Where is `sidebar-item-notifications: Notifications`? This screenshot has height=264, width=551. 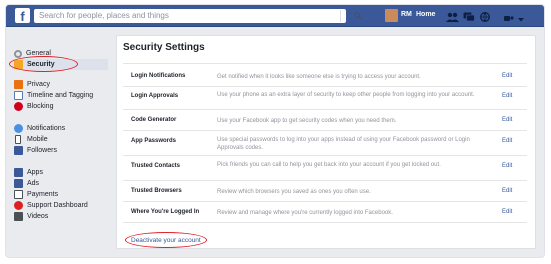 sidebar-item-notifications: Notifications is located at coordinates (39, 128).